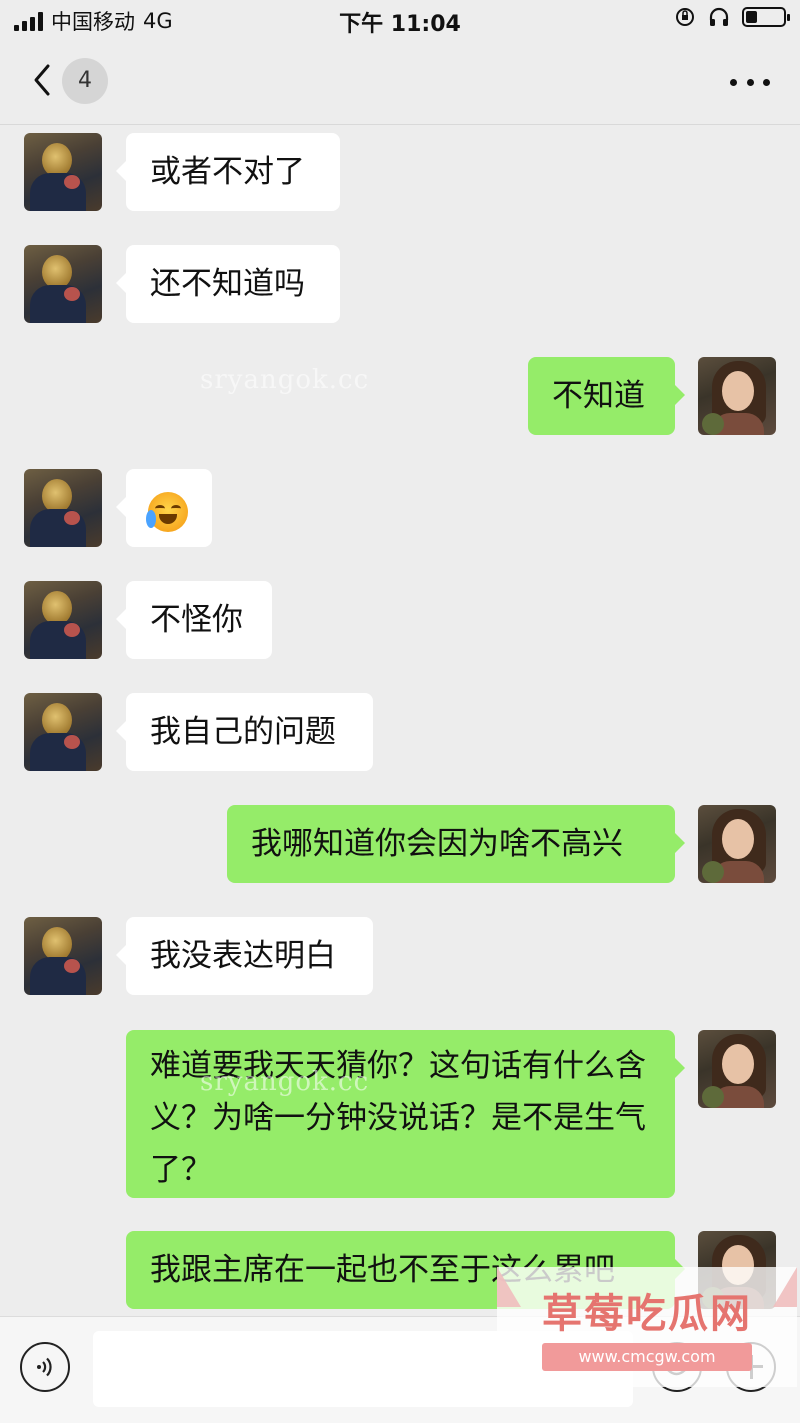  What do you see at coordinates (244, 732) in the screenshot?
I see `incoming-message-bubble: 我自己的问题` at bounding box center [244, 732].